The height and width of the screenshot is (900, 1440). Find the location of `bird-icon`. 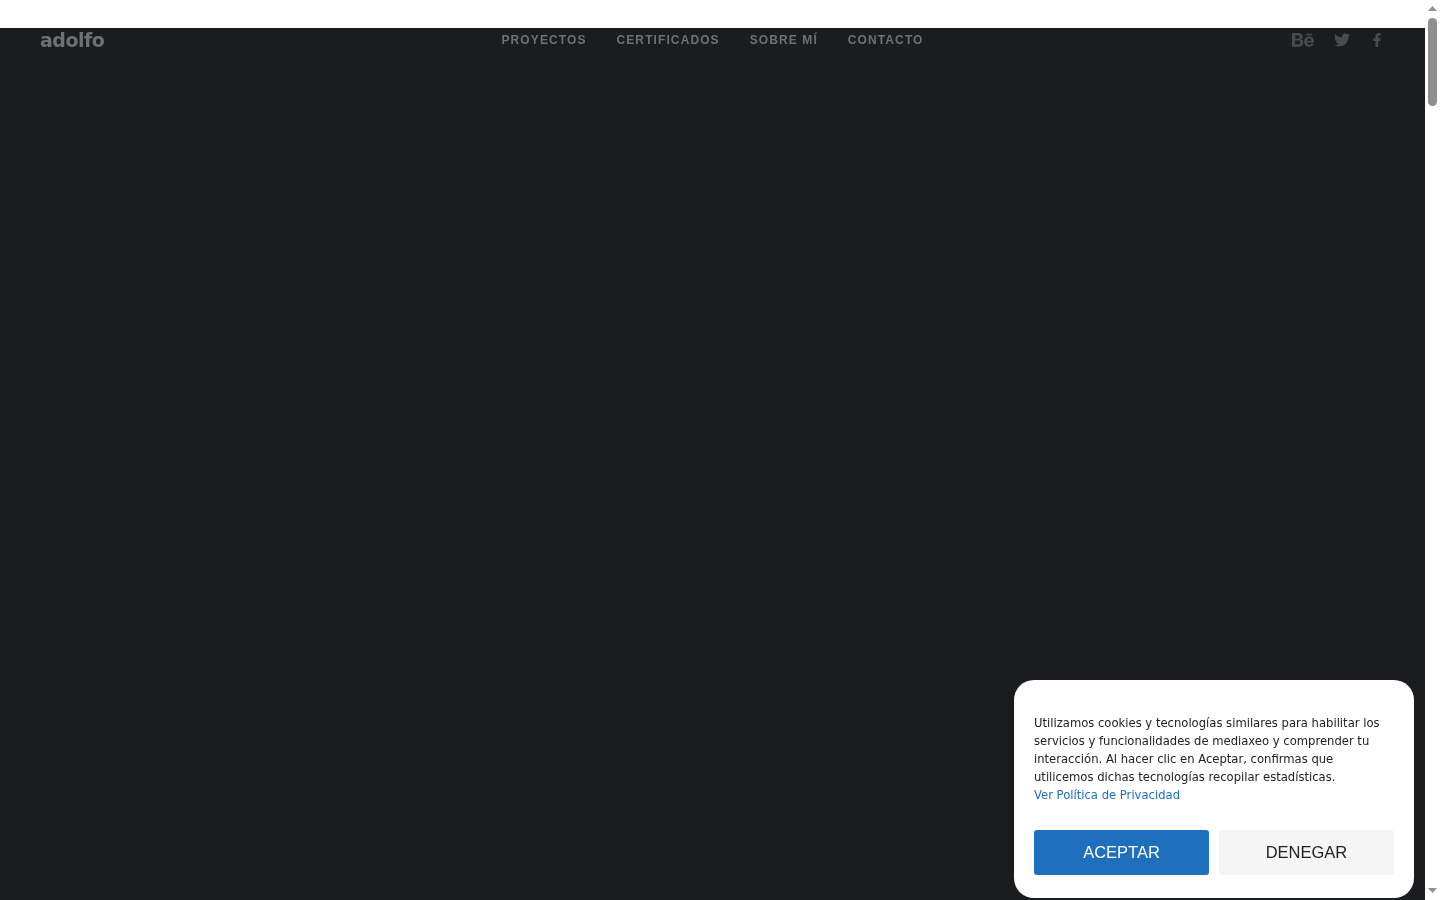

bird-icon is located at coordinates (1342, 40).